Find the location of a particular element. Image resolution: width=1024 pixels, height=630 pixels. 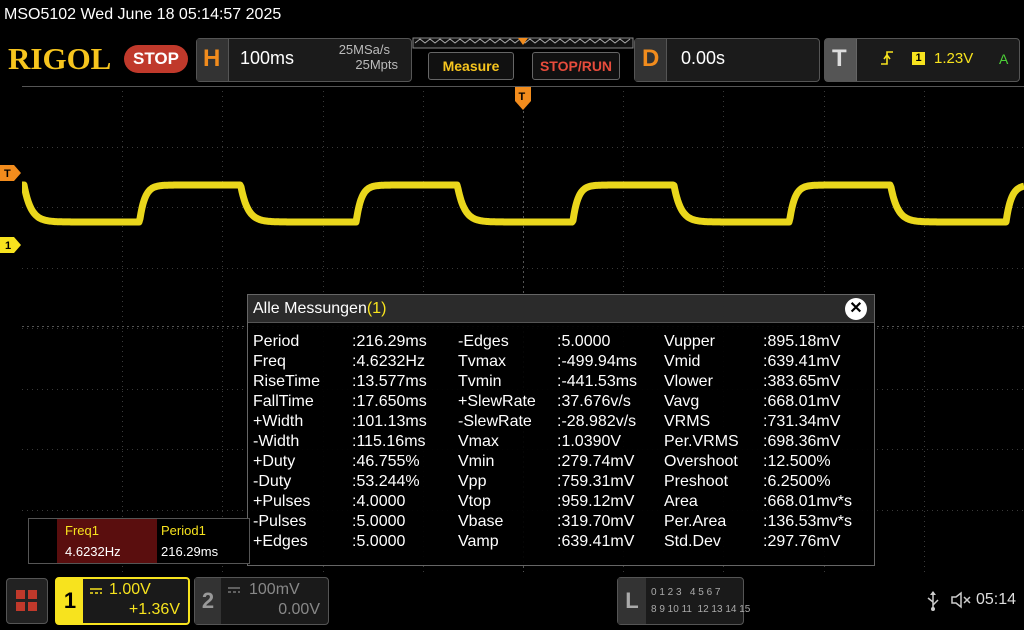

measurement-value: :136.53mv*s is located at coordinates (807, 521).